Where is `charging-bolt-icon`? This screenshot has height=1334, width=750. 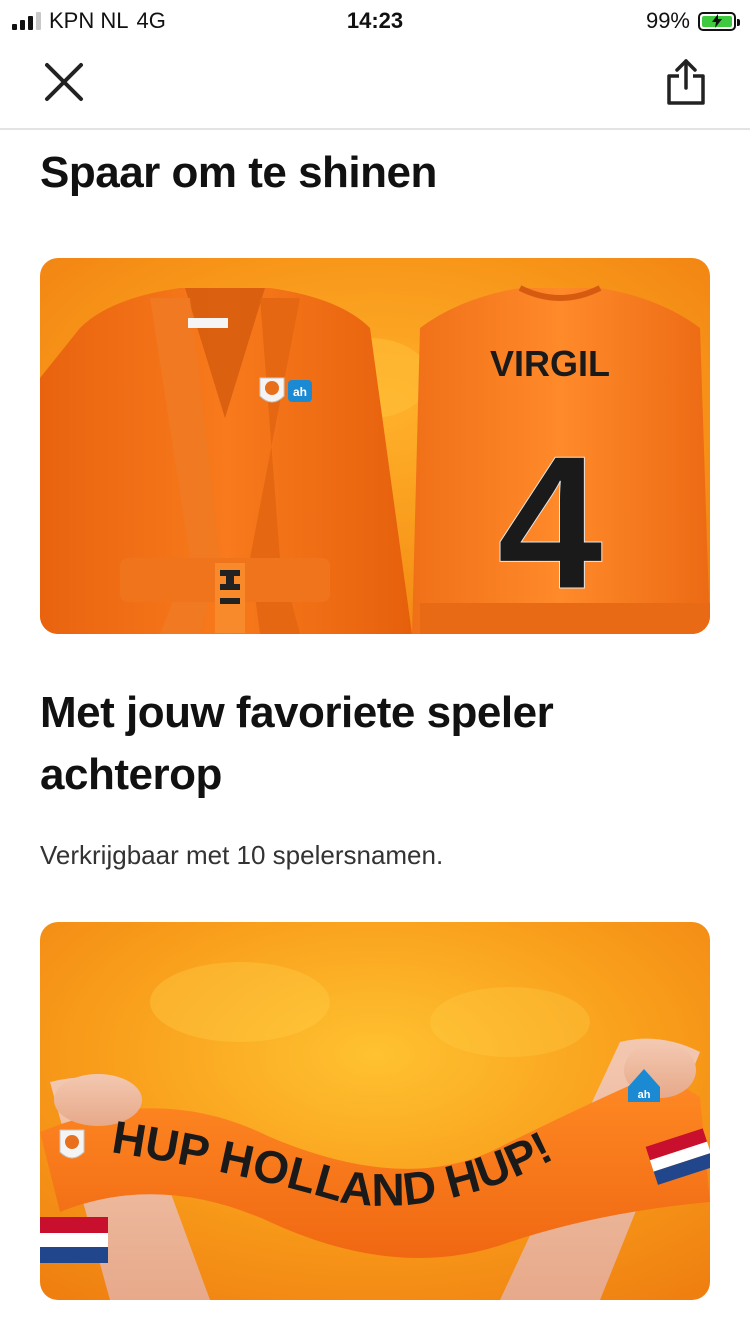
charging-bolt-icon is located at coordinates (717, 21).